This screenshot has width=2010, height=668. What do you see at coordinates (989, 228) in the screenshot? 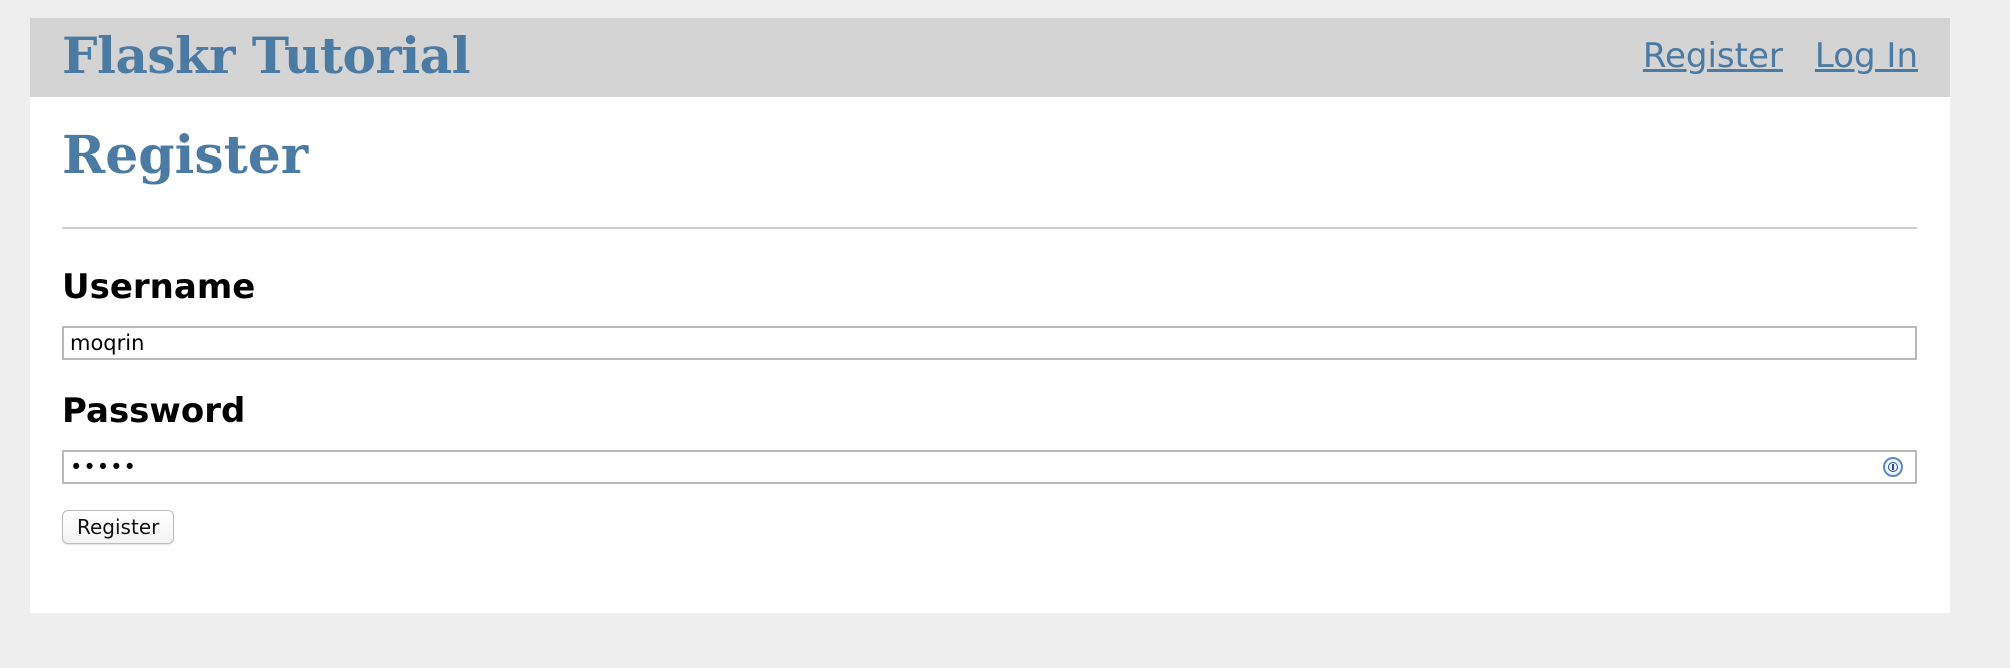
I see `title-divider` at bounding box center [989, 228].